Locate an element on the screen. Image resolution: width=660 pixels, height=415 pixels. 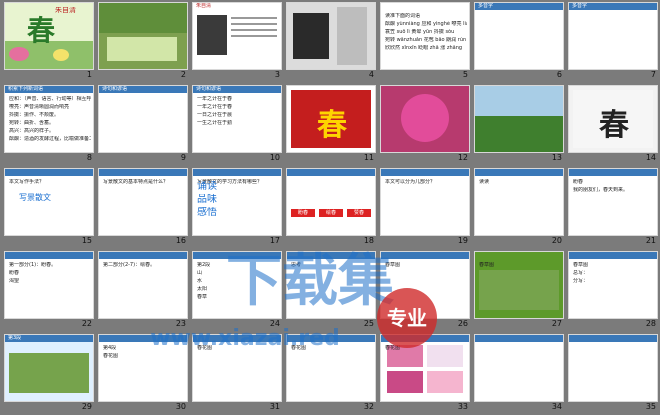
slide-thumbnail: 春草图 27 is located at coordinates (519, 290).